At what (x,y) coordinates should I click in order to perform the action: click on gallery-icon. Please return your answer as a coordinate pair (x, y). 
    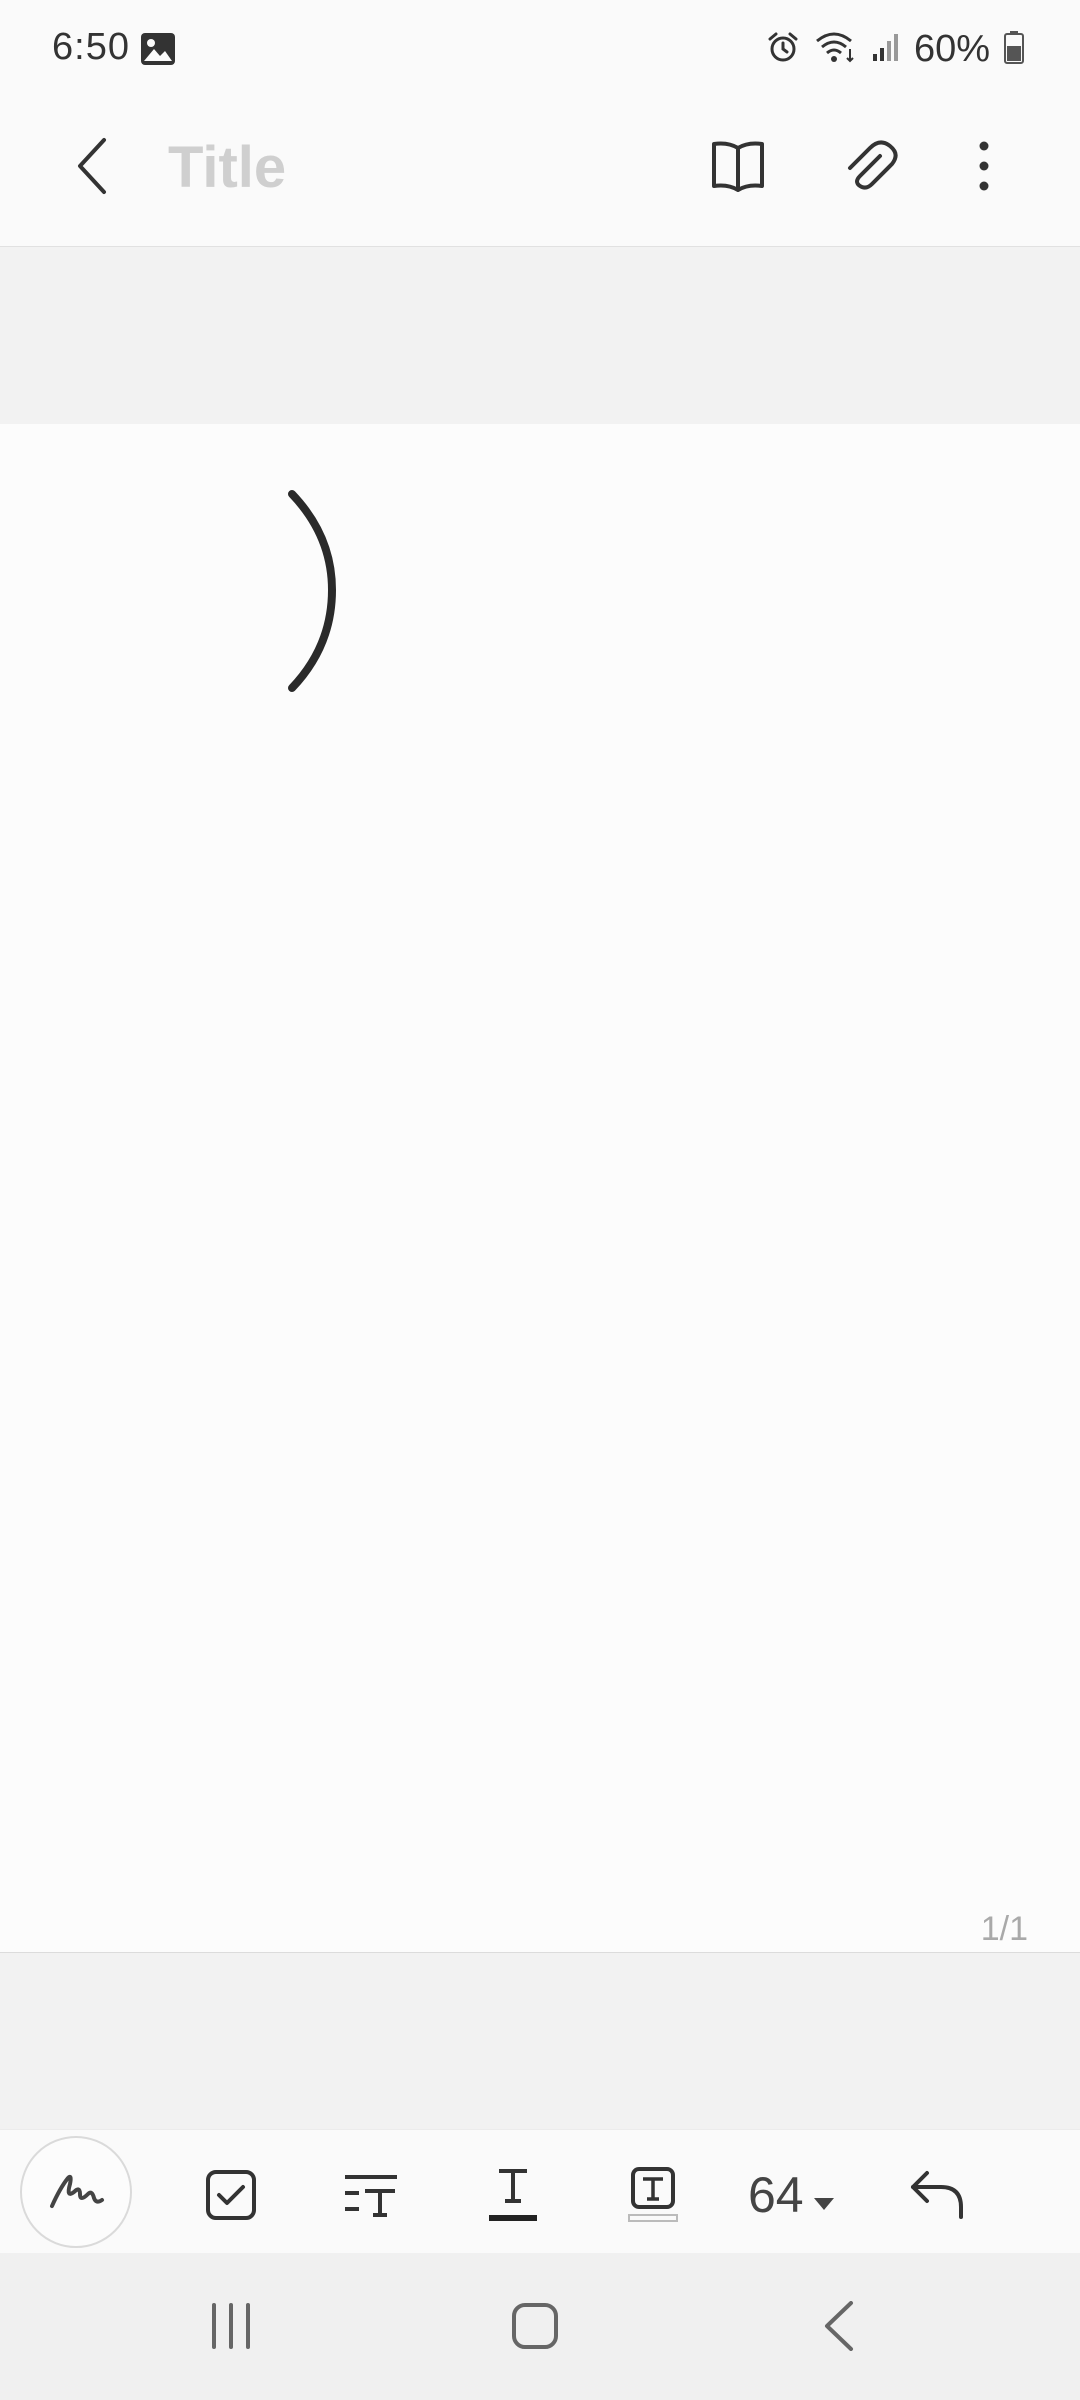
    Looking at the image, I should click on (158, 49).